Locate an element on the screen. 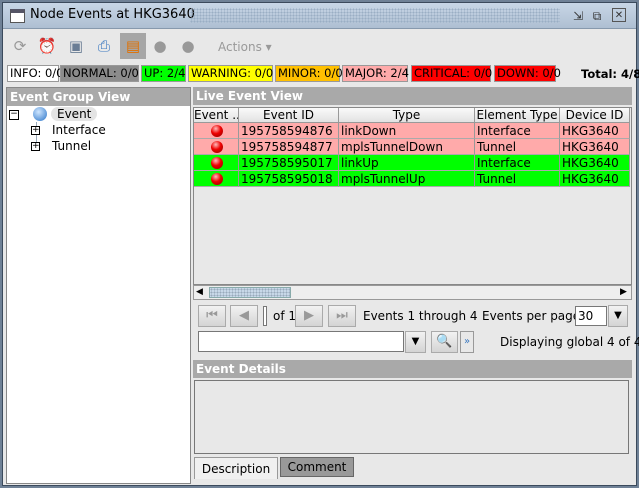 Image resolution: width=639 pixels, height=488 pixels. expand-filter-icon: » is located at coordinates (467, 342).